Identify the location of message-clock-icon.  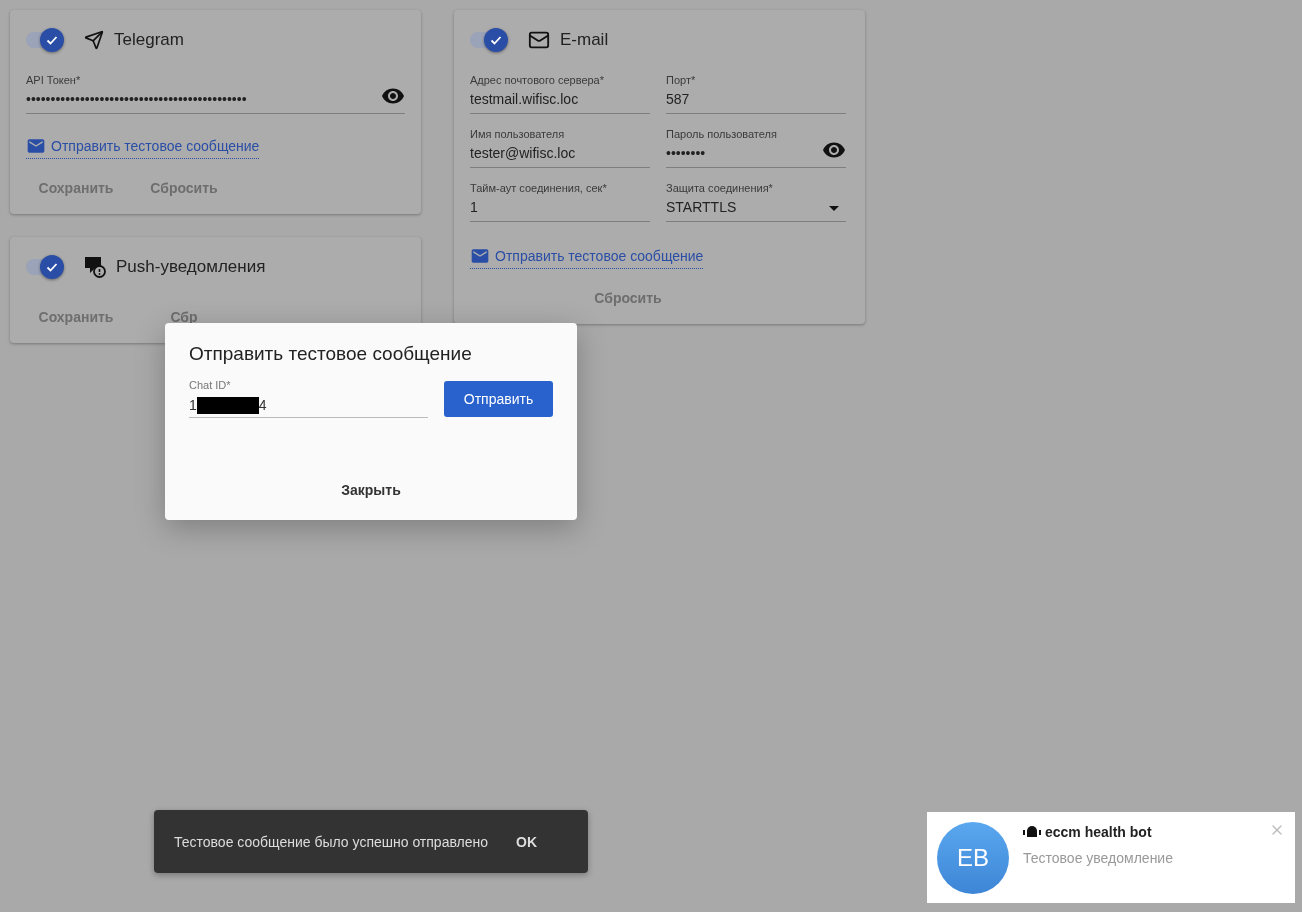
(95, 267).